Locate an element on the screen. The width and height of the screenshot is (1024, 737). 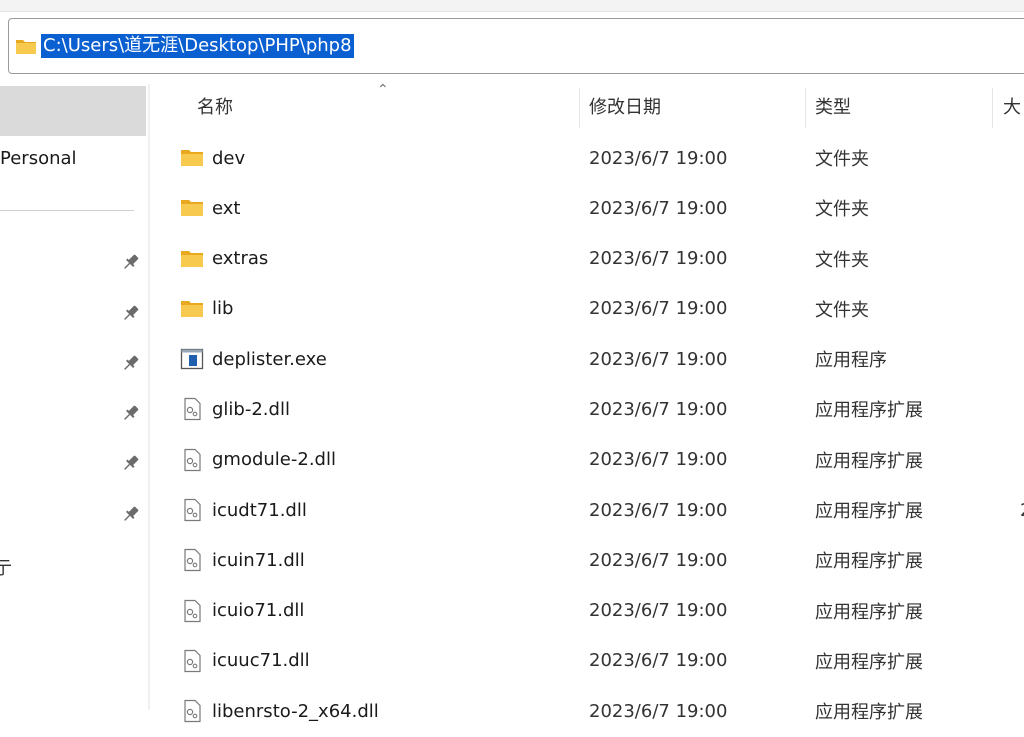
file-name-cell: lib is located at coordinates (206, 309).